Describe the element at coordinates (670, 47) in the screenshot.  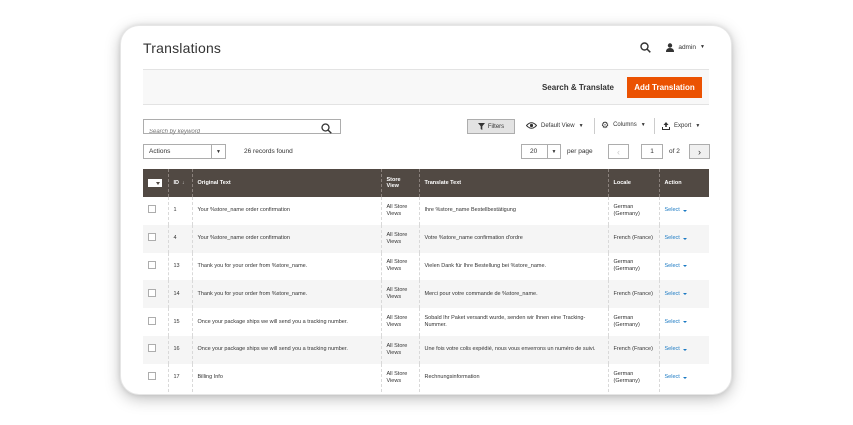
I see `user-icon` at that location.